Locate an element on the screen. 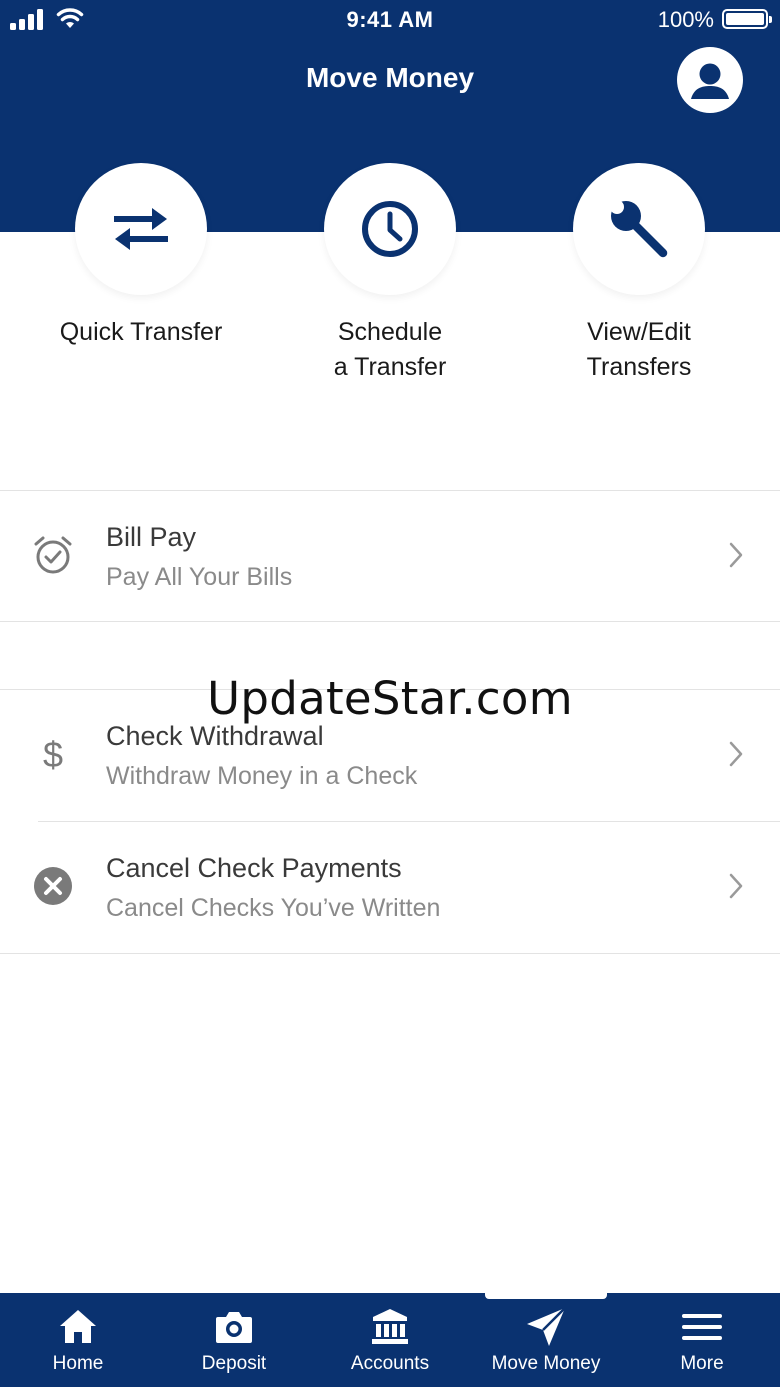 The image size is (780, 1387). tab-label: Deposit is located at coordinates (234, 1363).